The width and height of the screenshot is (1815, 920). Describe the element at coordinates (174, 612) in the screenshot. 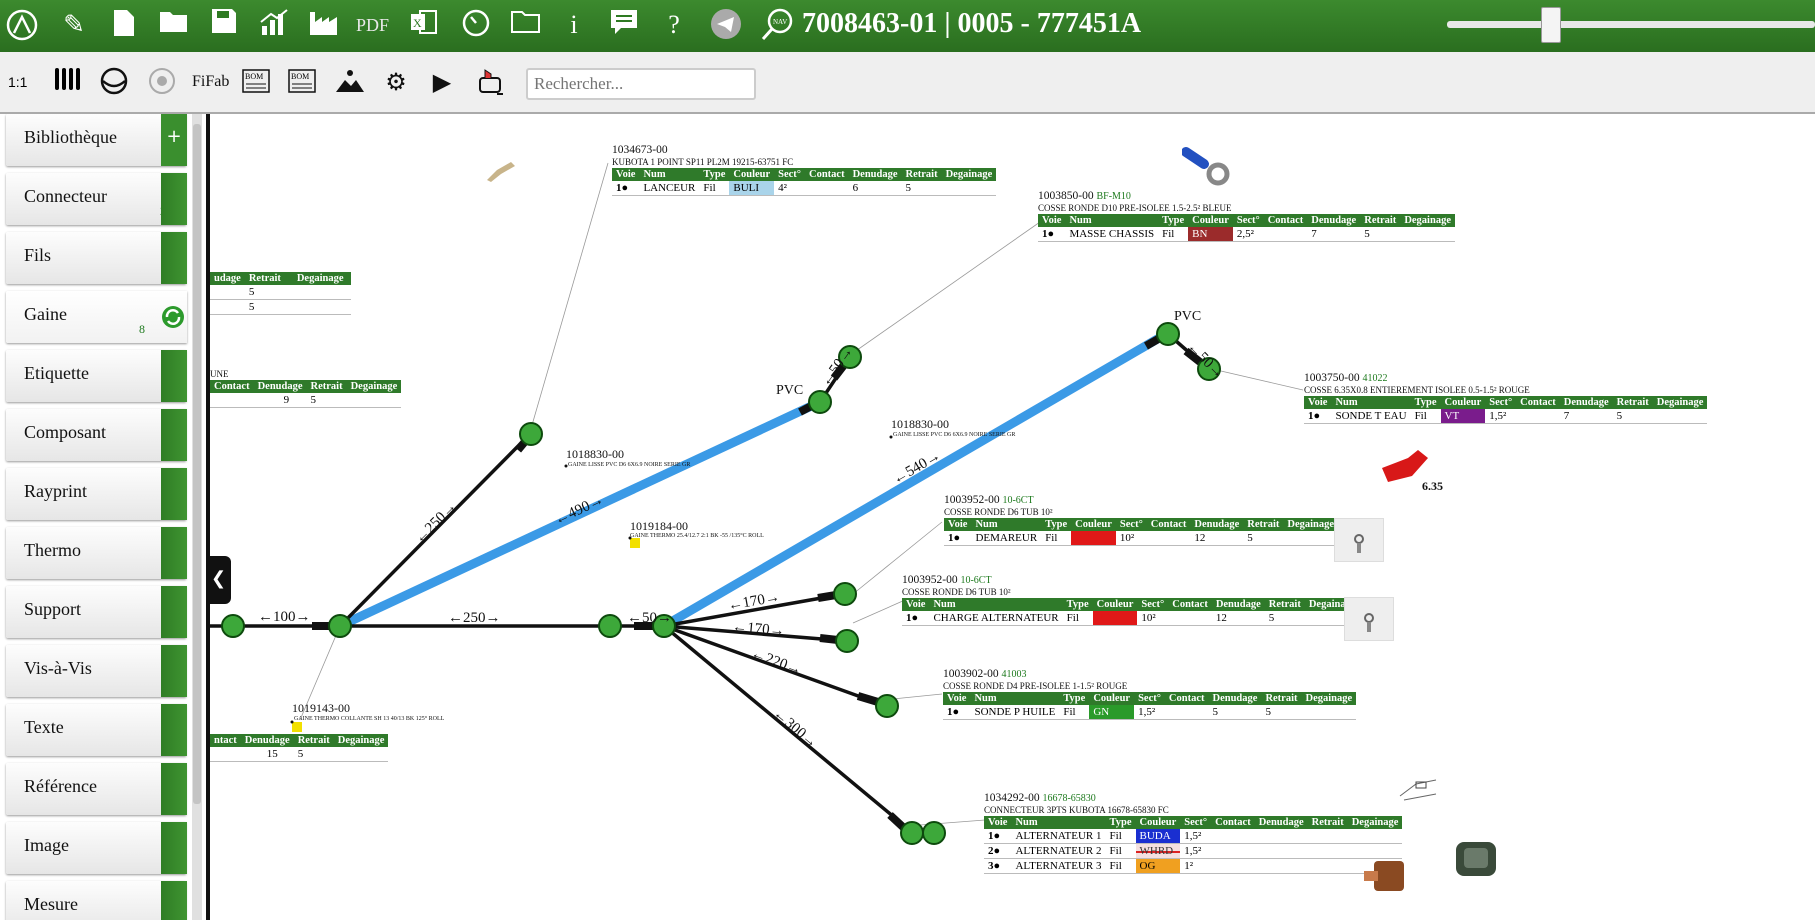

I see `sidebar-tab-support` at that location.